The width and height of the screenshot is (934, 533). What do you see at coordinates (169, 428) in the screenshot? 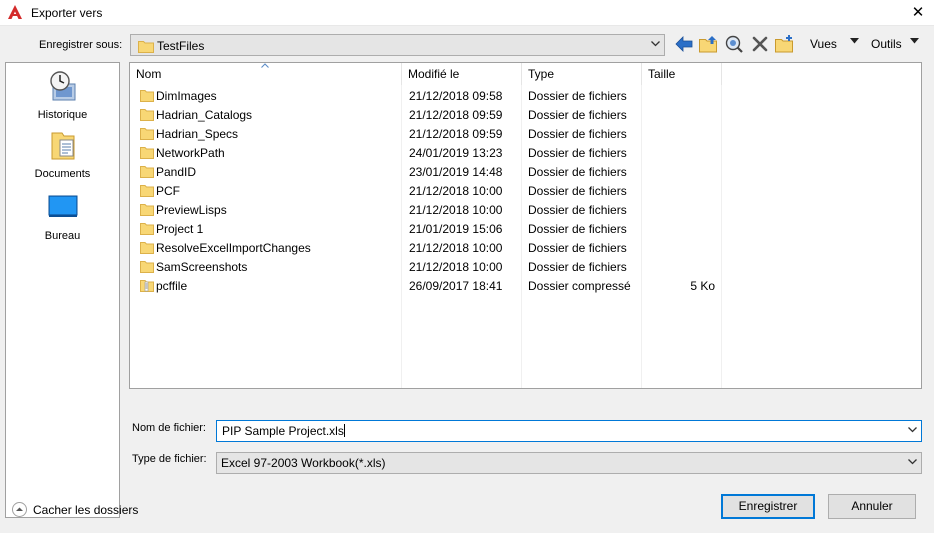
I see `filename-label: Nom de fichier:` at bounding box center [169, 428].